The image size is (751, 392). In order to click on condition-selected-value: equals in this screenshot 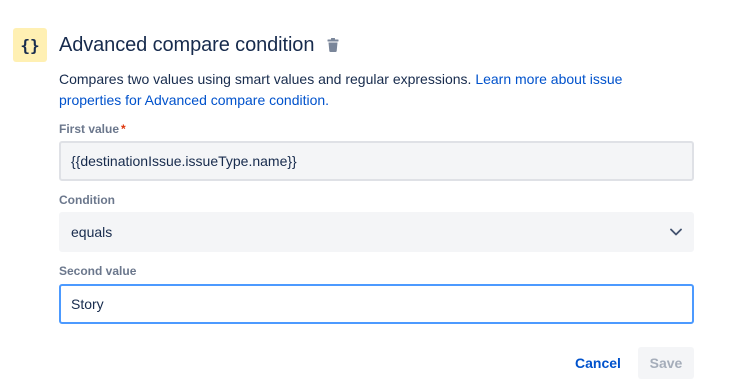, I will do `click(92, 232)`.